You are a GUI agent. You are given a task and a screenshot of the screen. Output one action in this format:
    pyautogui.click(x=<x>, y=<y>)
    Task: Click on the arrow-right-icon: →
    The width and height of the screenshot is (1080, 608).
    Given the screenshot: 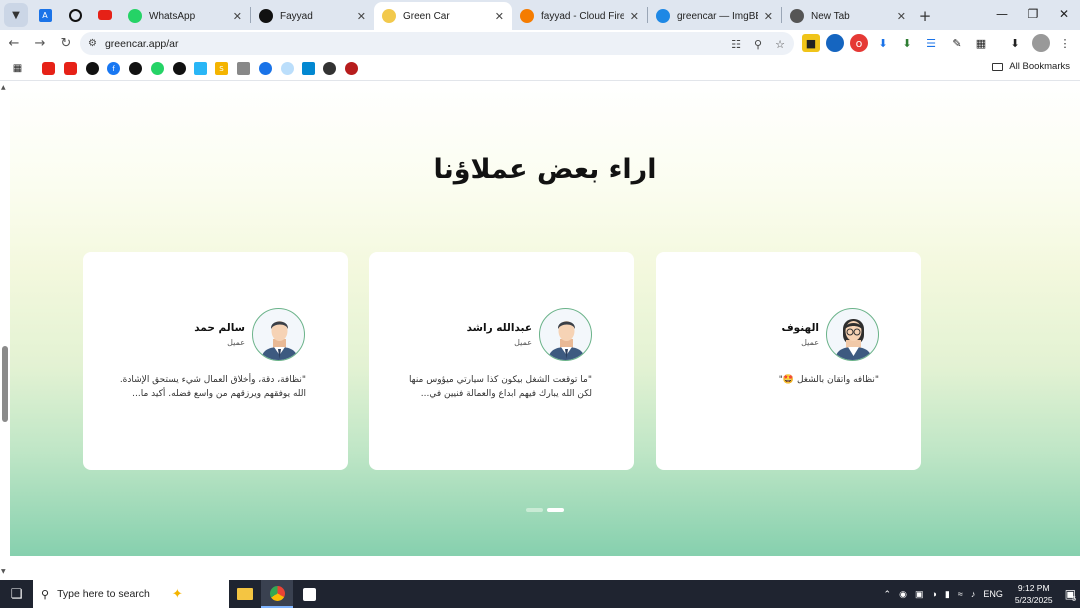 What is the action you would take?
    pyautogui.click(x=40, y=43)
    